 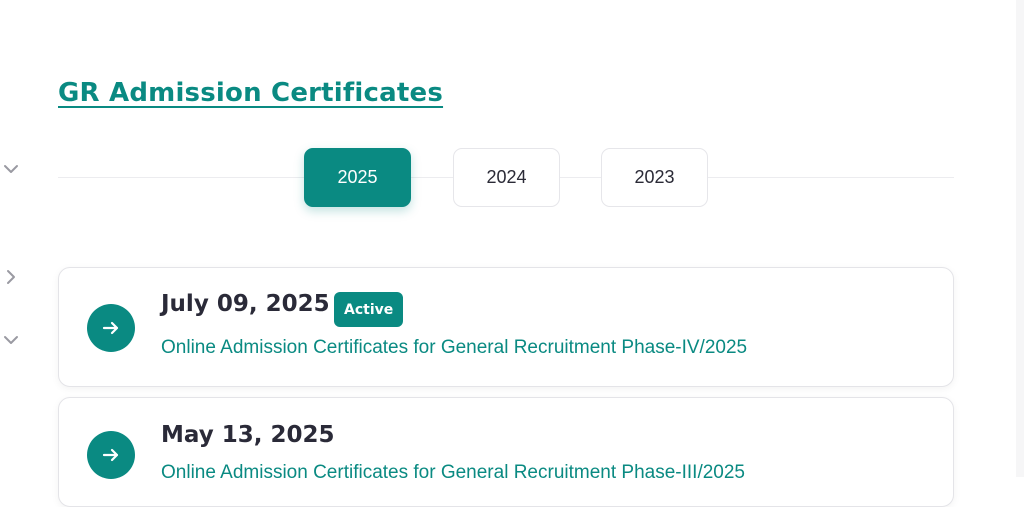 I want to click on page-title: GR Admission Certificates, so click(x=250, y=93).